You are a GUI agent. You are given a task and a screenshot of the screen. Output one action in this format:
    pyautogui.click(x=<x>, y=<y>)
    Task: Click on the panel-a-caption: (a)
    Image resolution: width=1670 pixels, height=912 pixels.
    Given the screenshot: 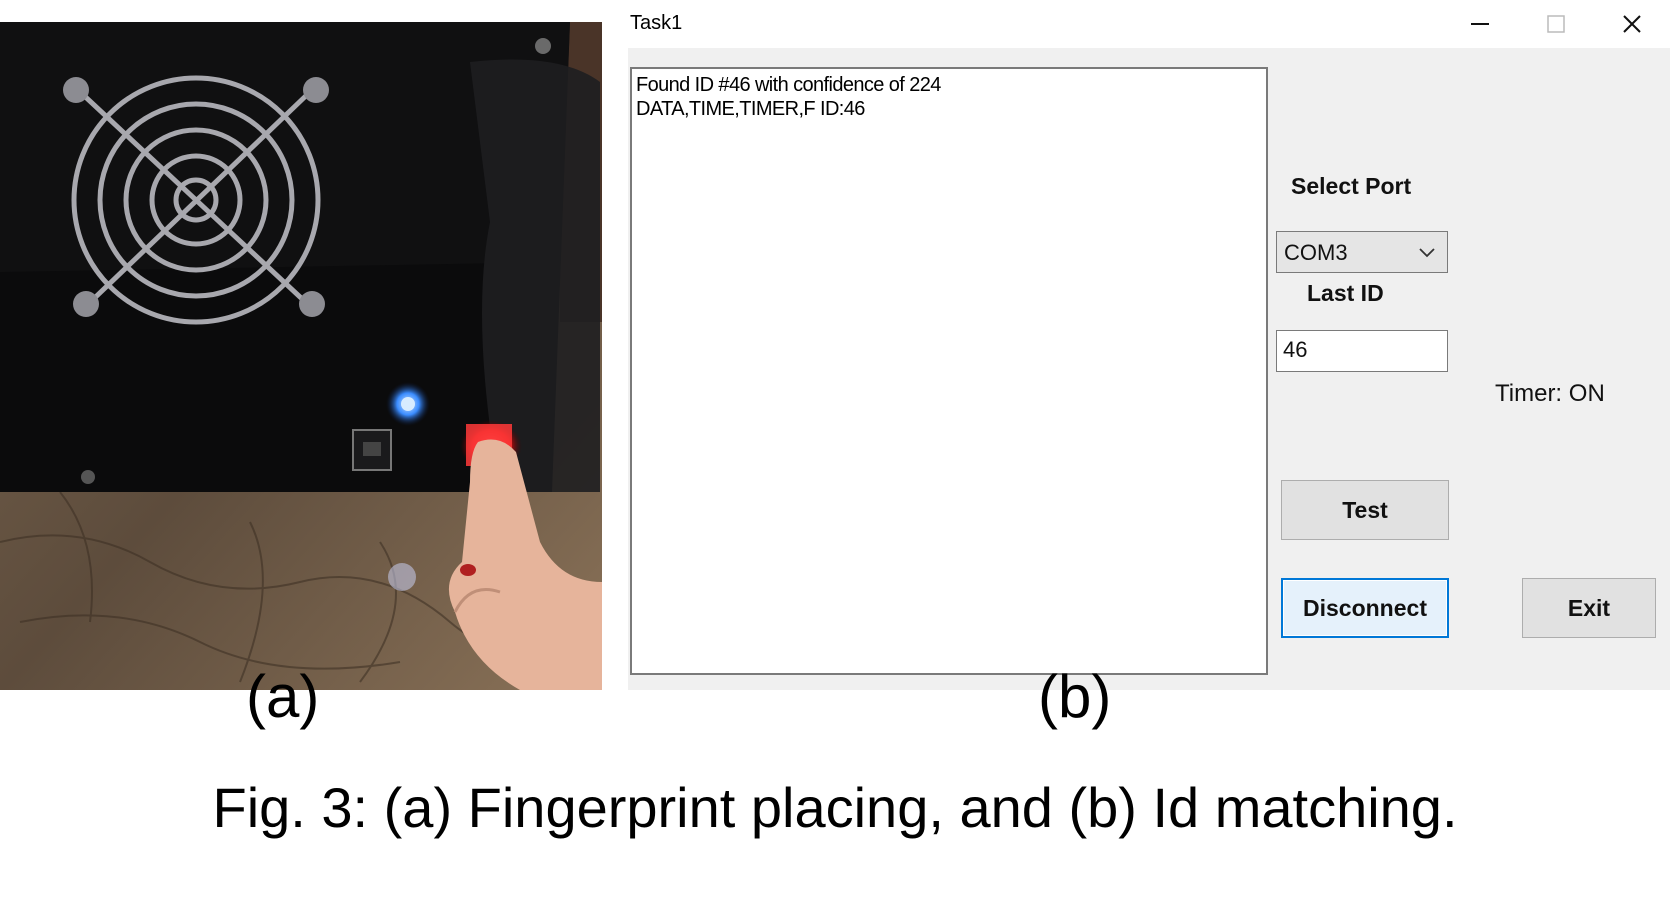 What is the action you would take?
    pyautogui.click(x=283, y=696)
    